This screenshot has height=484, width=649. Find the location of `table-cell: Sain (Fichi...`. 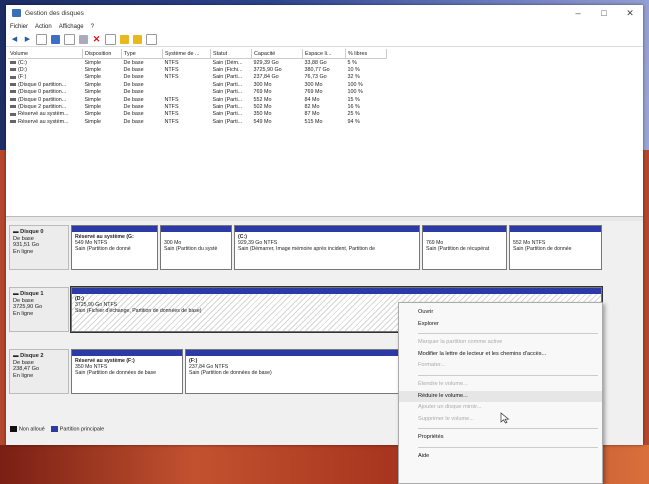

table-cell: Sain (Fichi... is located at coordinates (231, 69).